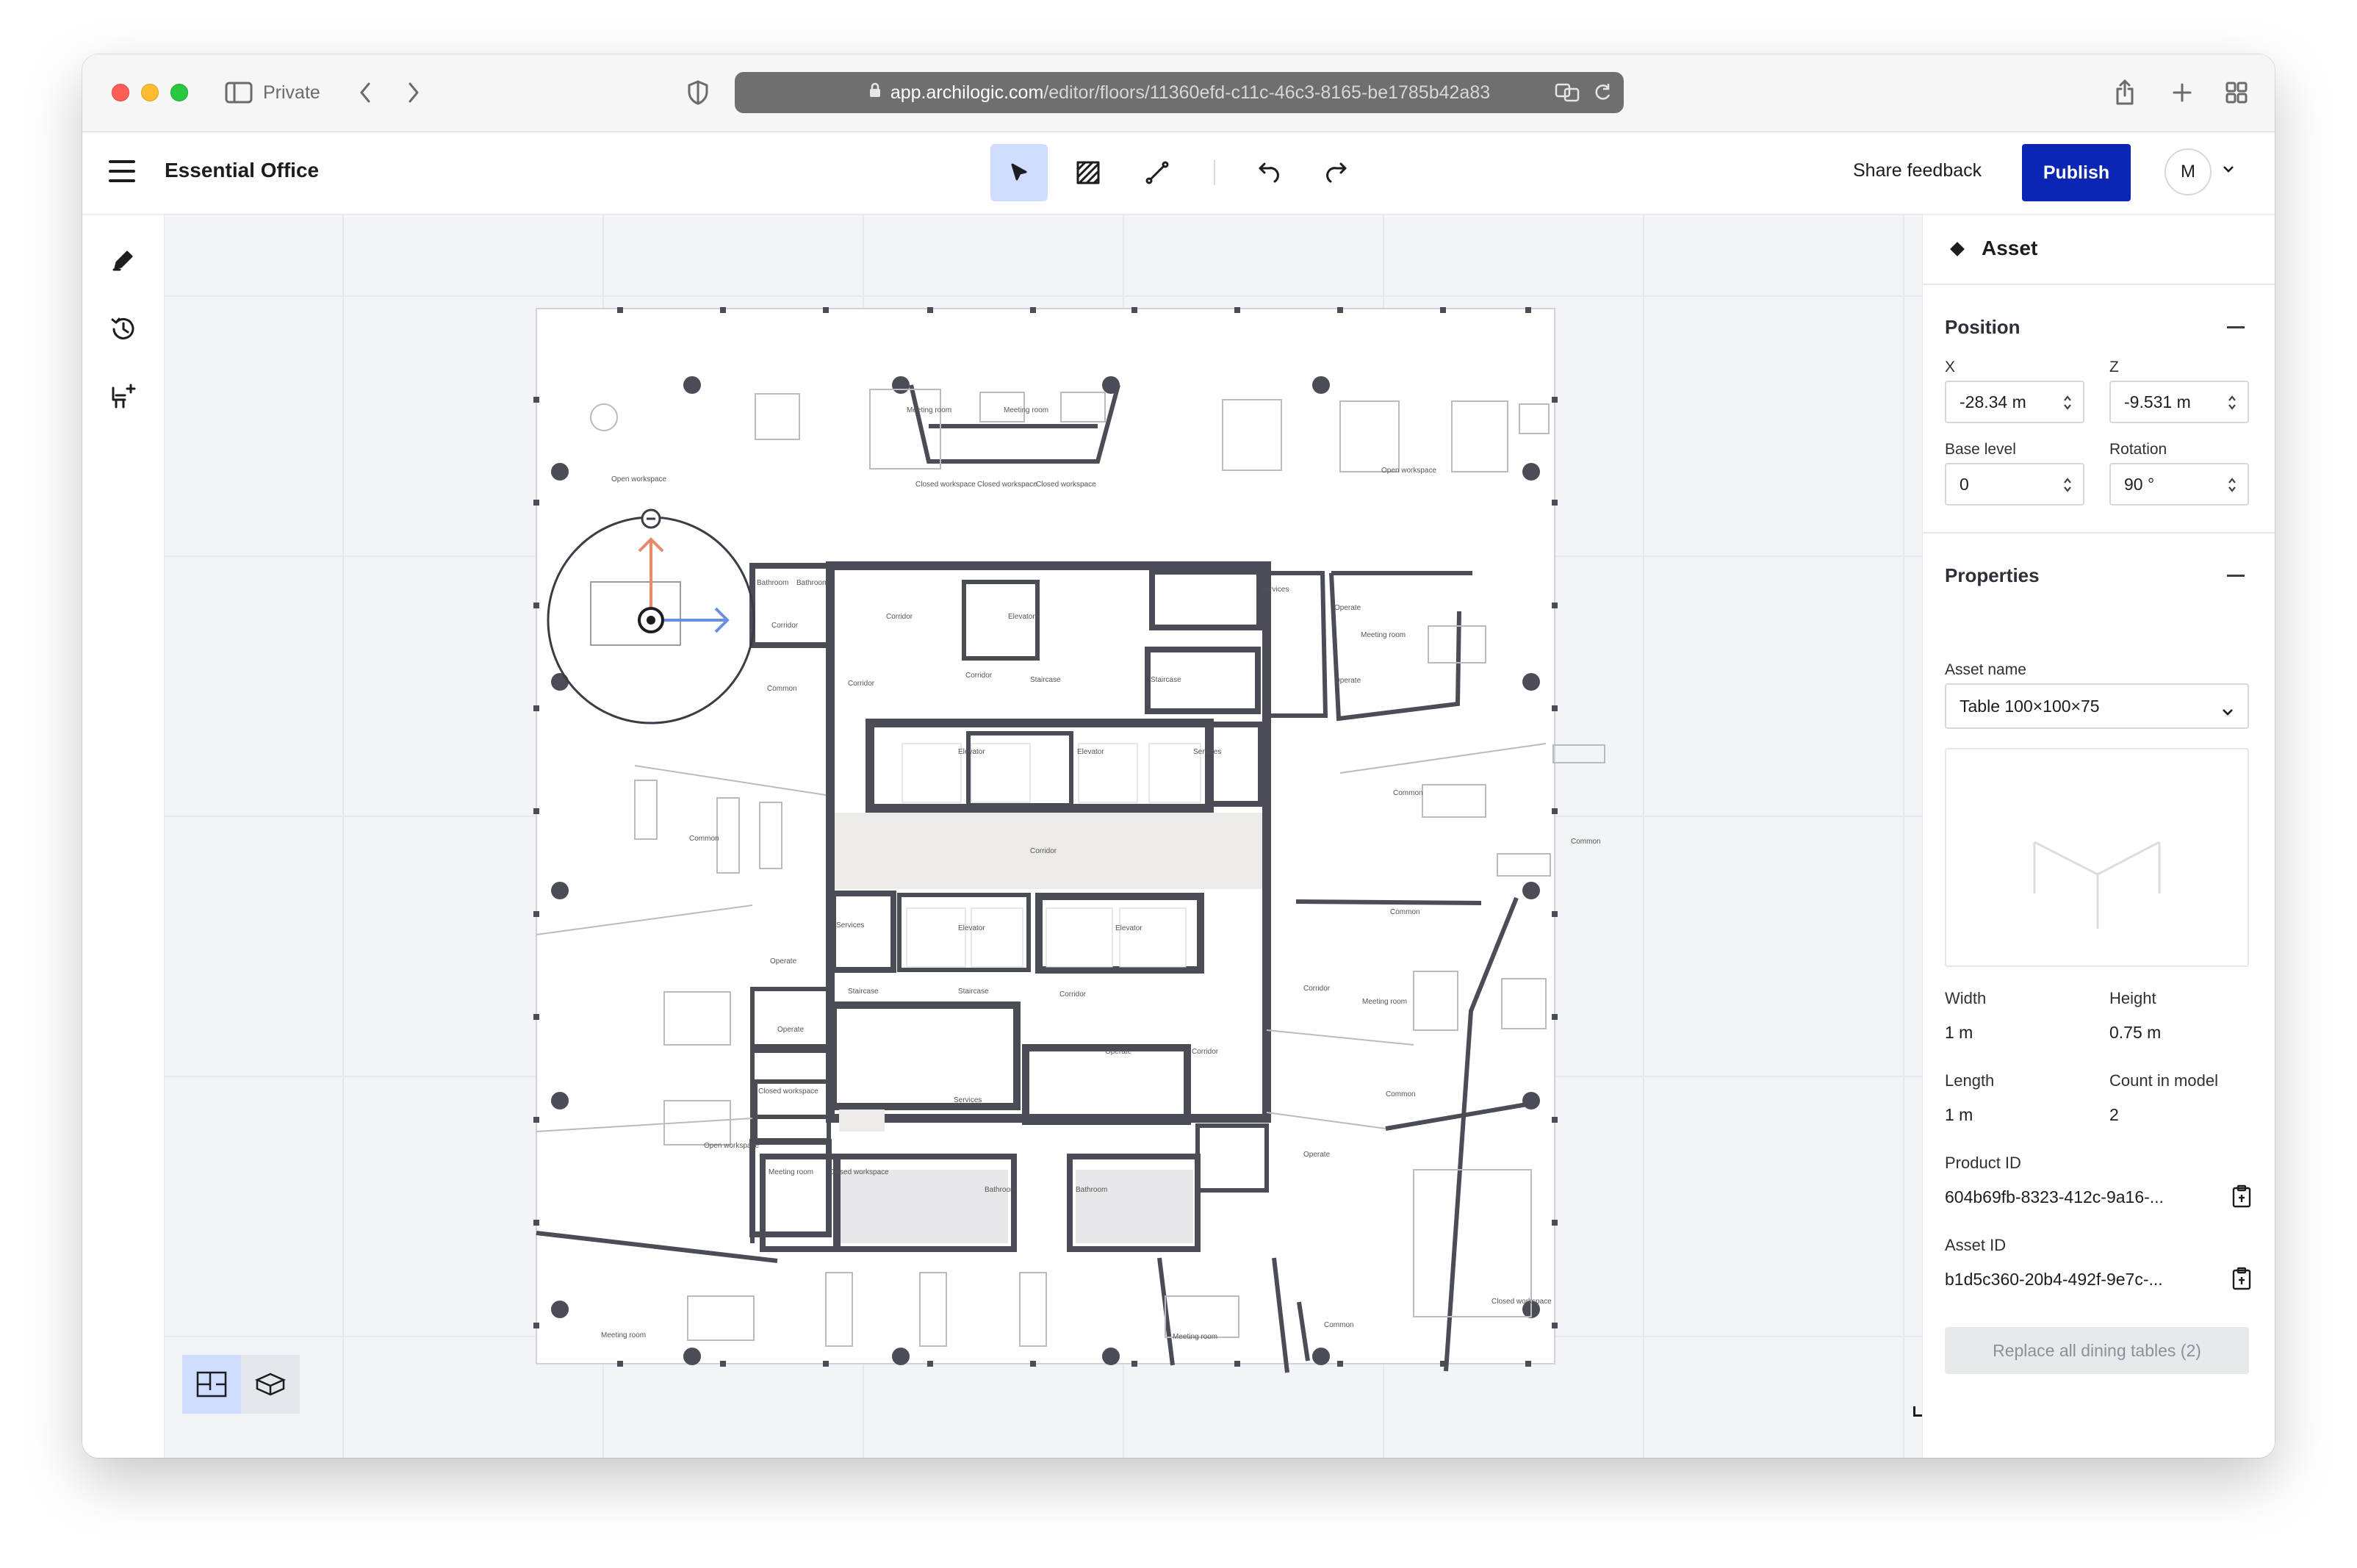 The height and width of the screenshot is (1568, 2357). I want to click on privacy-report-button, so click(698, 92).